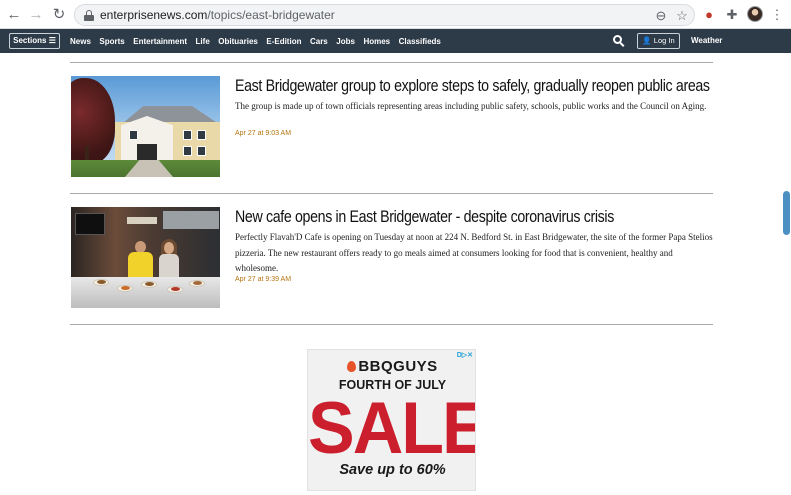 The height and width of the screenshot is (495, 791). Describe the element at coordinates (36, 15) in the screenshot. I see `forward-icon: →` at that location.